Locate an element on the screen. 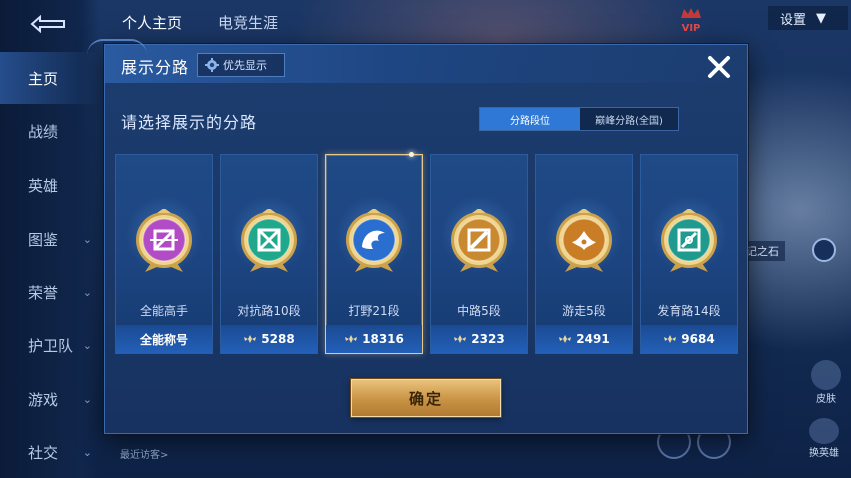  tab-esports-career: 电竞生涯 is located at coordinates (248, 22).